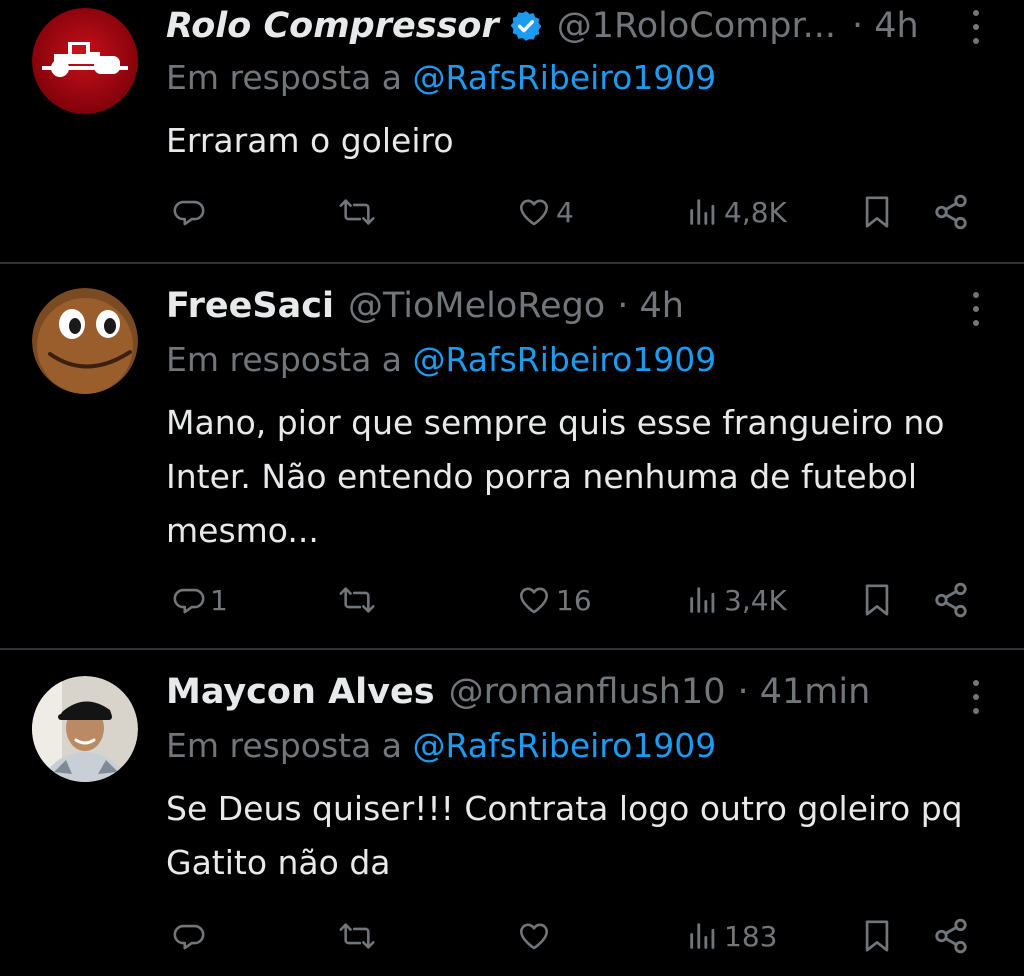 This screenshot has height=976, width=1024. What do you see at coordinates (219, 600) in the screenshot?
I see `reply-count: 1` at bounding box center [219, 600].